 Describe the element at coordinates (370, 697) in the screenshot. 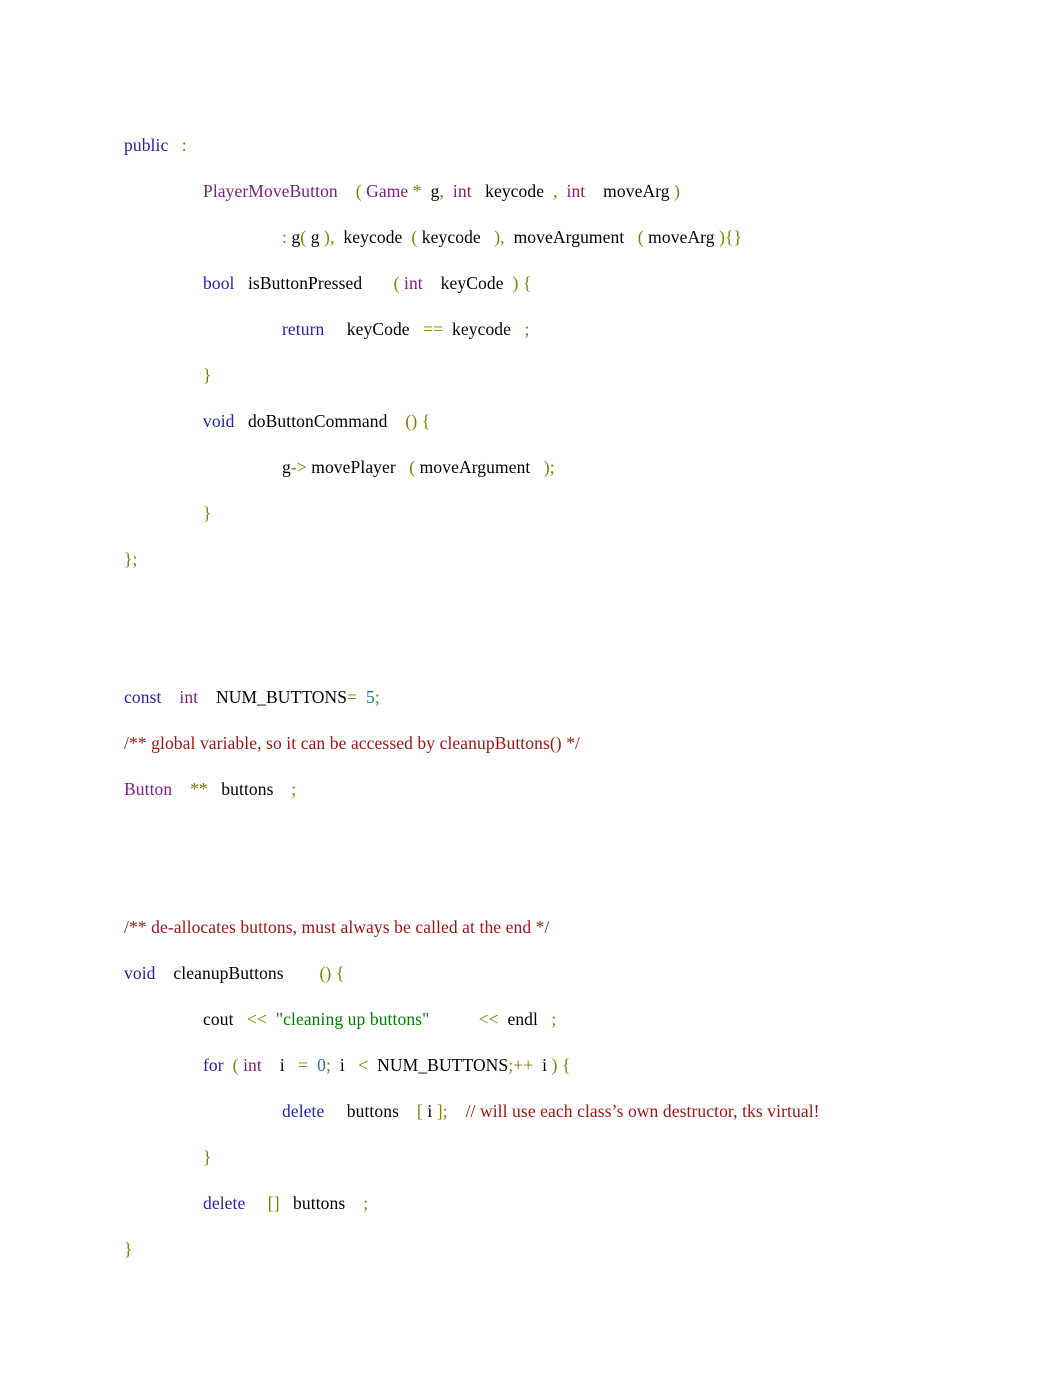

I see `code-token: 5` at that location.